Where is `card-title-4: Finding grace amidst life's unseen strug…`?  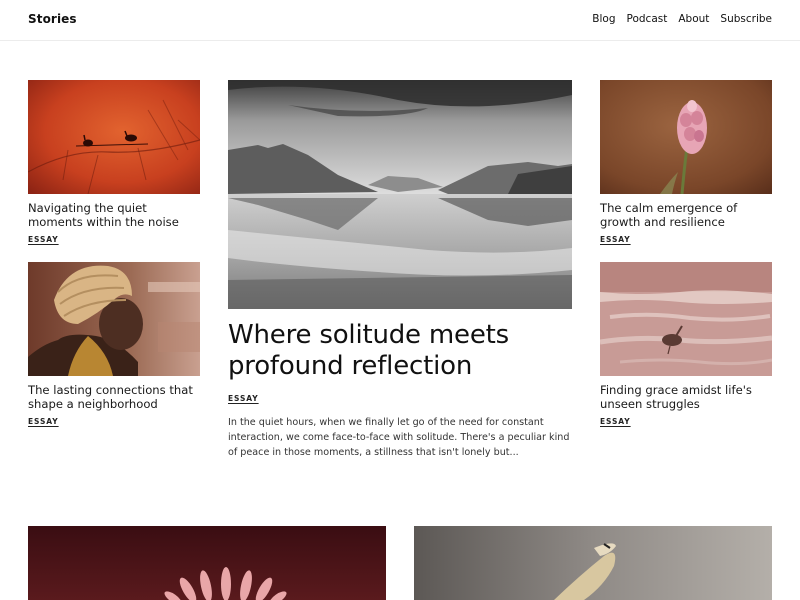 card-title-4: Finding grace amidst life's unseen strug… is located at coordinates (689, 397).